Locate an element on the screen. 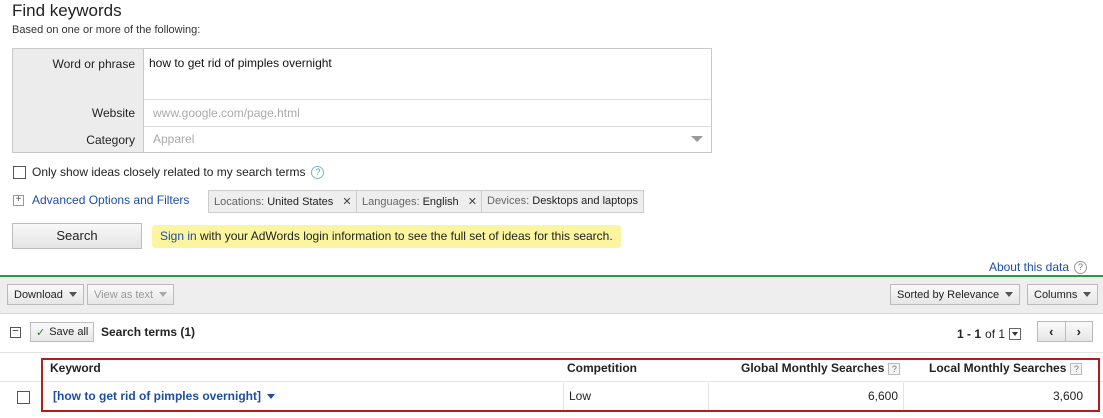 The width and height of the screenshot is (1103, 418). advanced-options: + Advanced Options and Filters is located at coordinates (101, 200).